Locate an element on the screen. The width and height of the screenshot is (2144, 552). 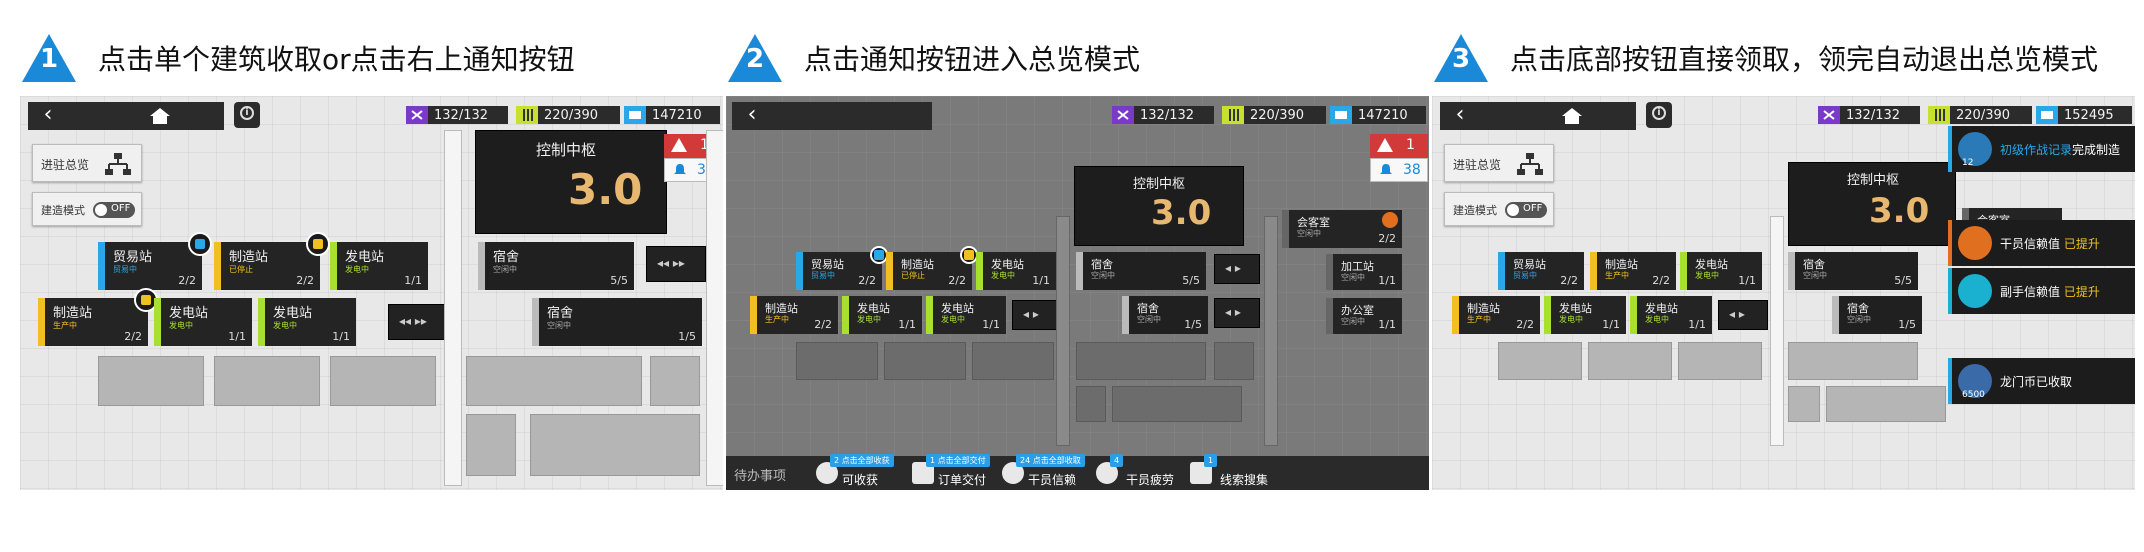
power-icon is located at coordinates (1939, 115).